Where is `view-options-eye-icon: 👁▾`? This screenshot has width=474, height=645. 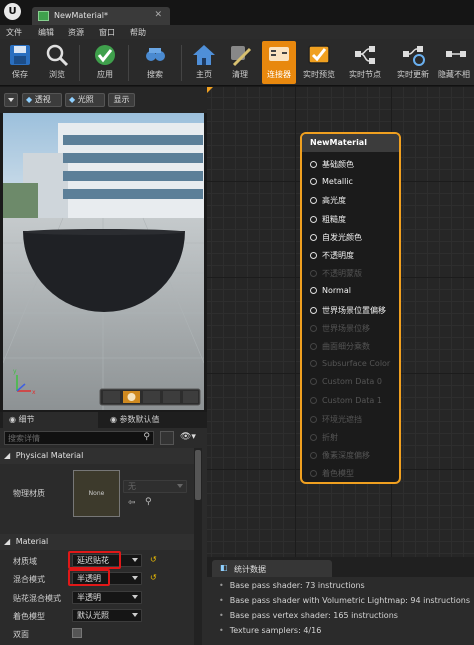
view-options-eye-icon: 👁▾ is located at coordinates (188, 437).